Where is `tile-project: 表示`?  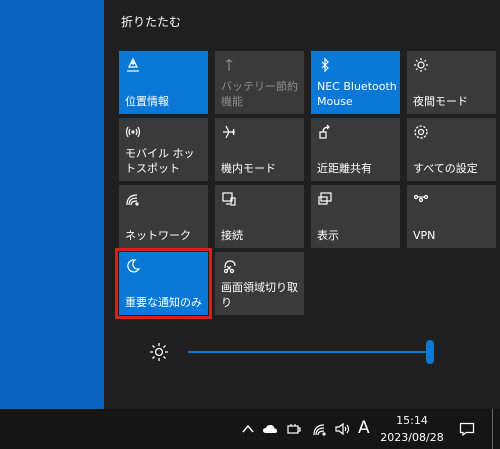 tile-project: 表示 is located at coordinates (355, 216).